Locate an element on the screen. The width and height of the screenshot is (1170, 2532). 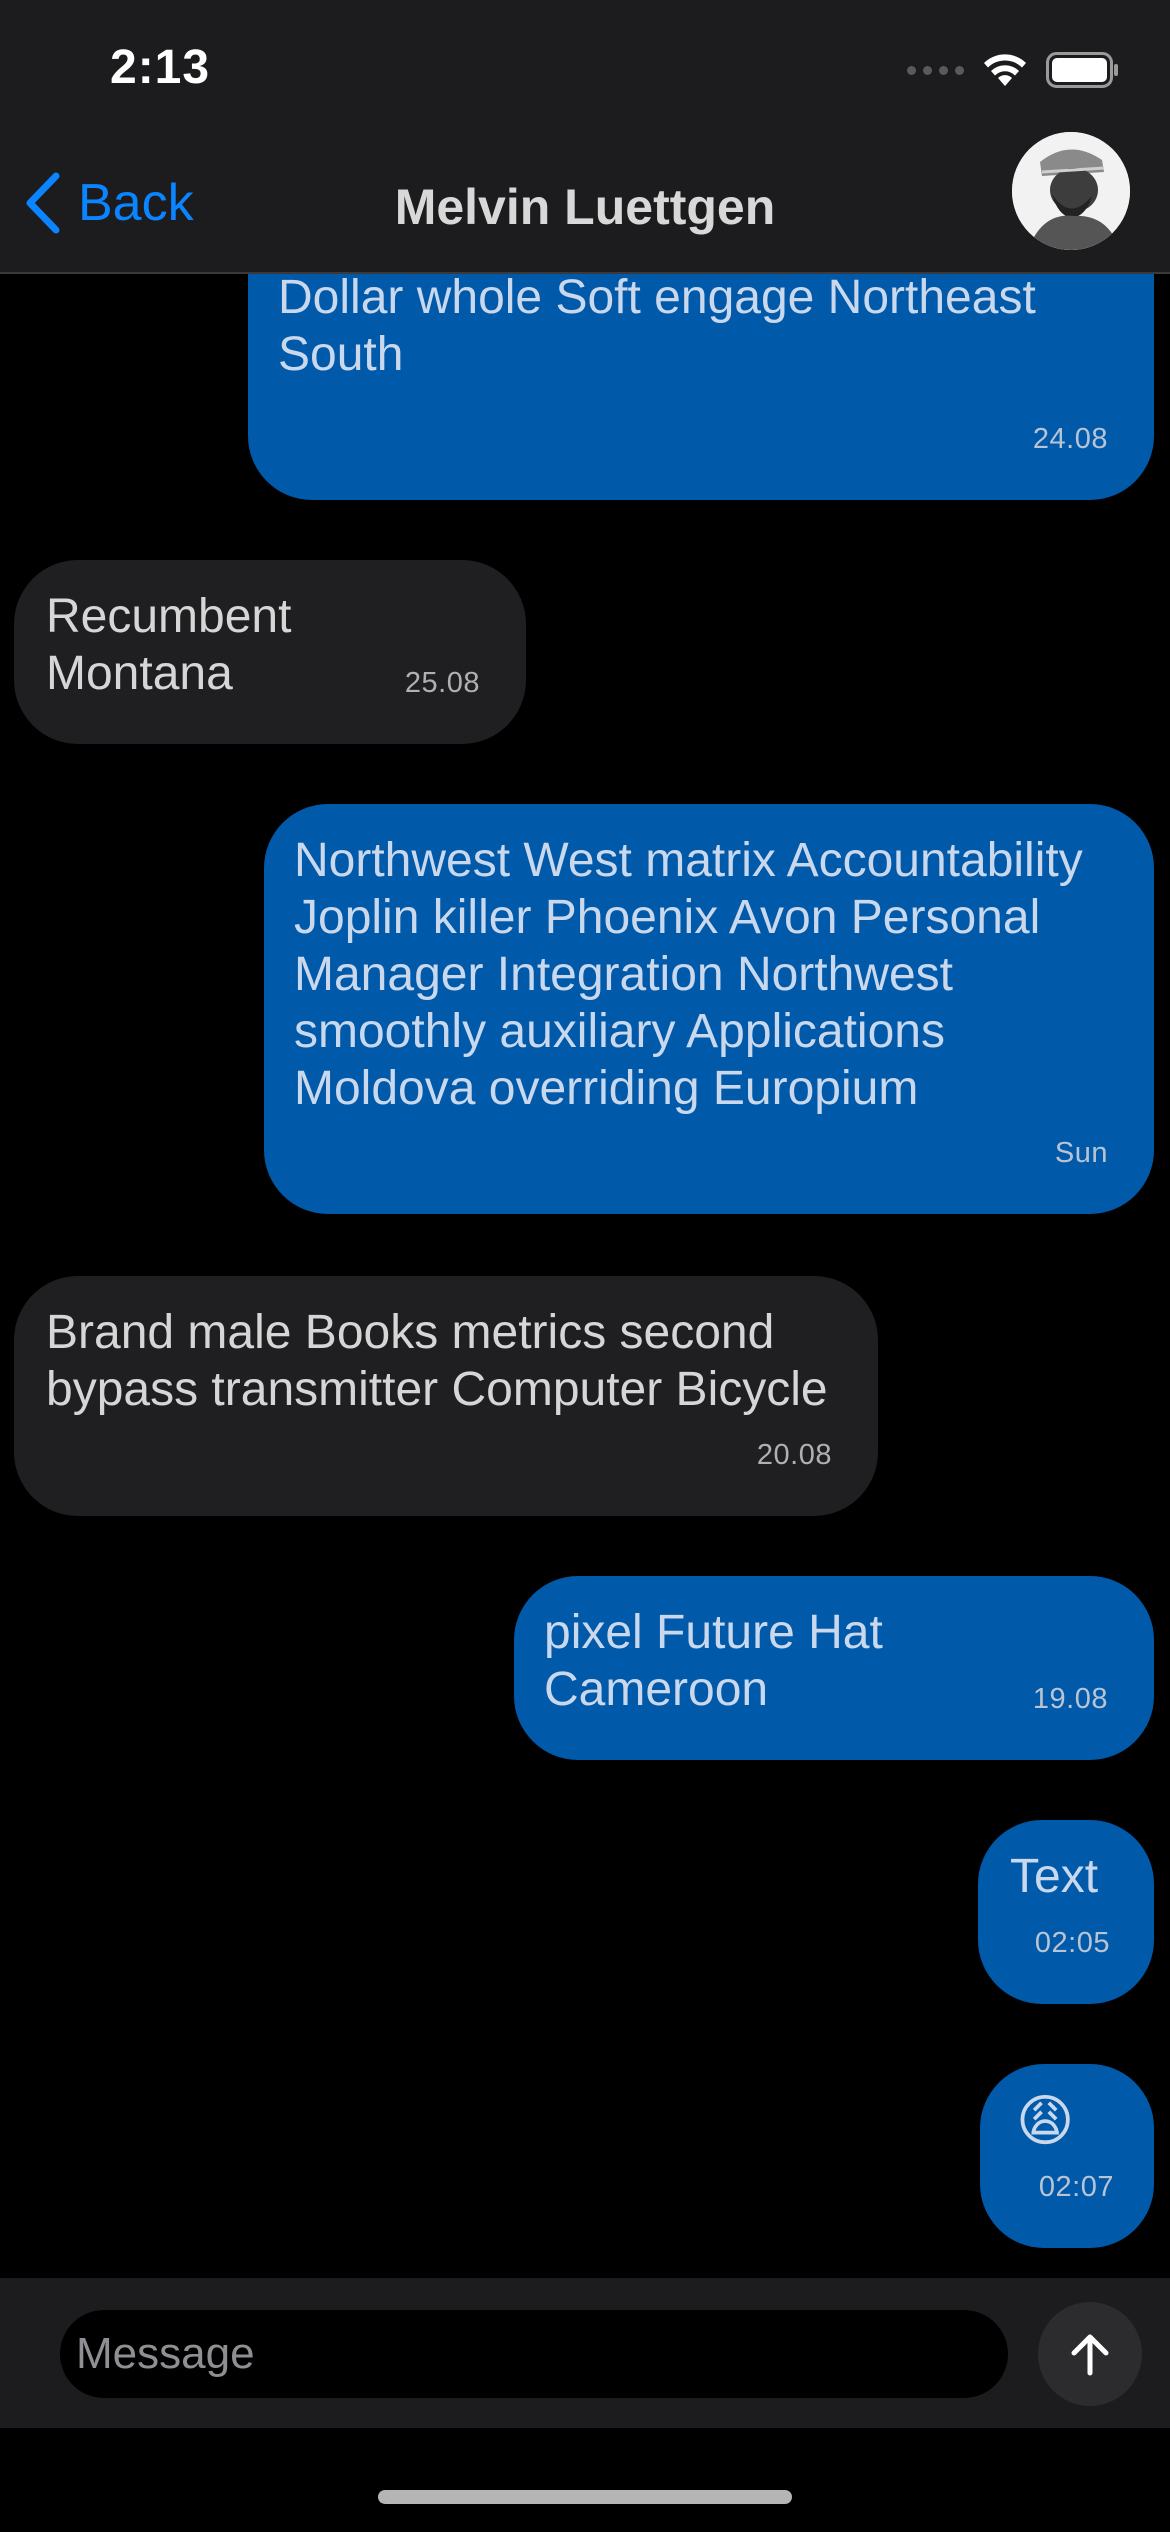
message-bubble-outgoing: 😩 02:07 is located at coordinates (1067, 2156).